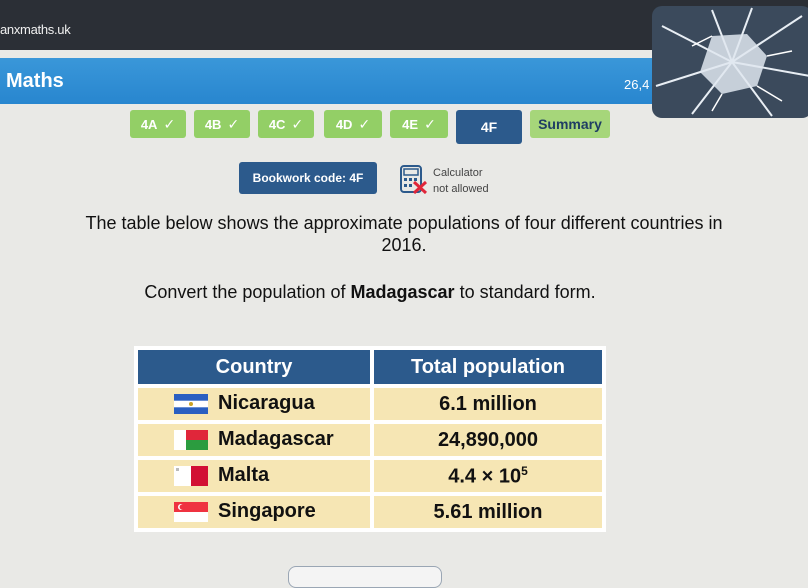 This screenshot has width=808, height=588. I want to click on instruction-pre: Convert the population of, so click(247, 292).